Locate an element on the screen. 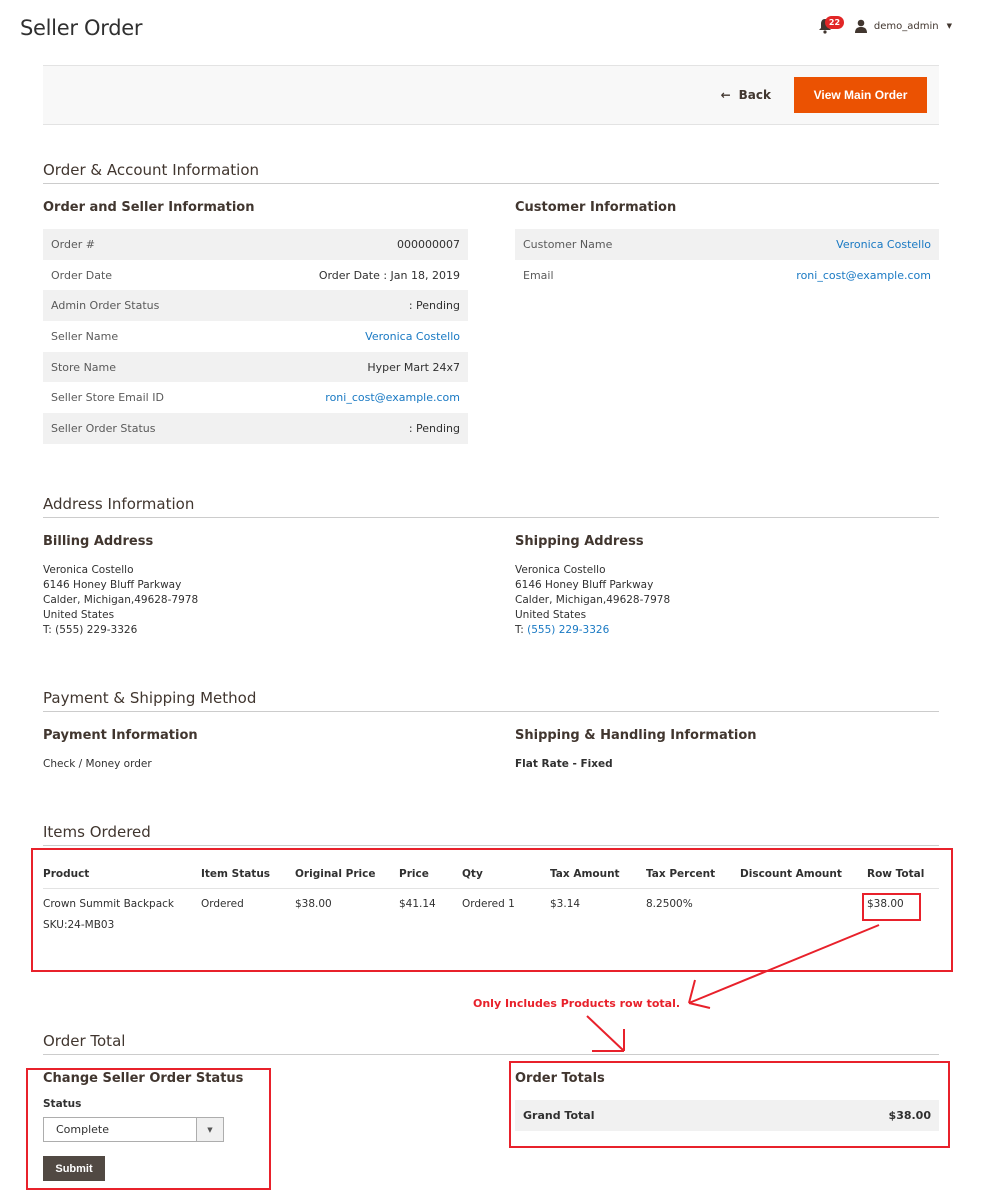  page-title: Seller Order is located at coordinates (81, 28).